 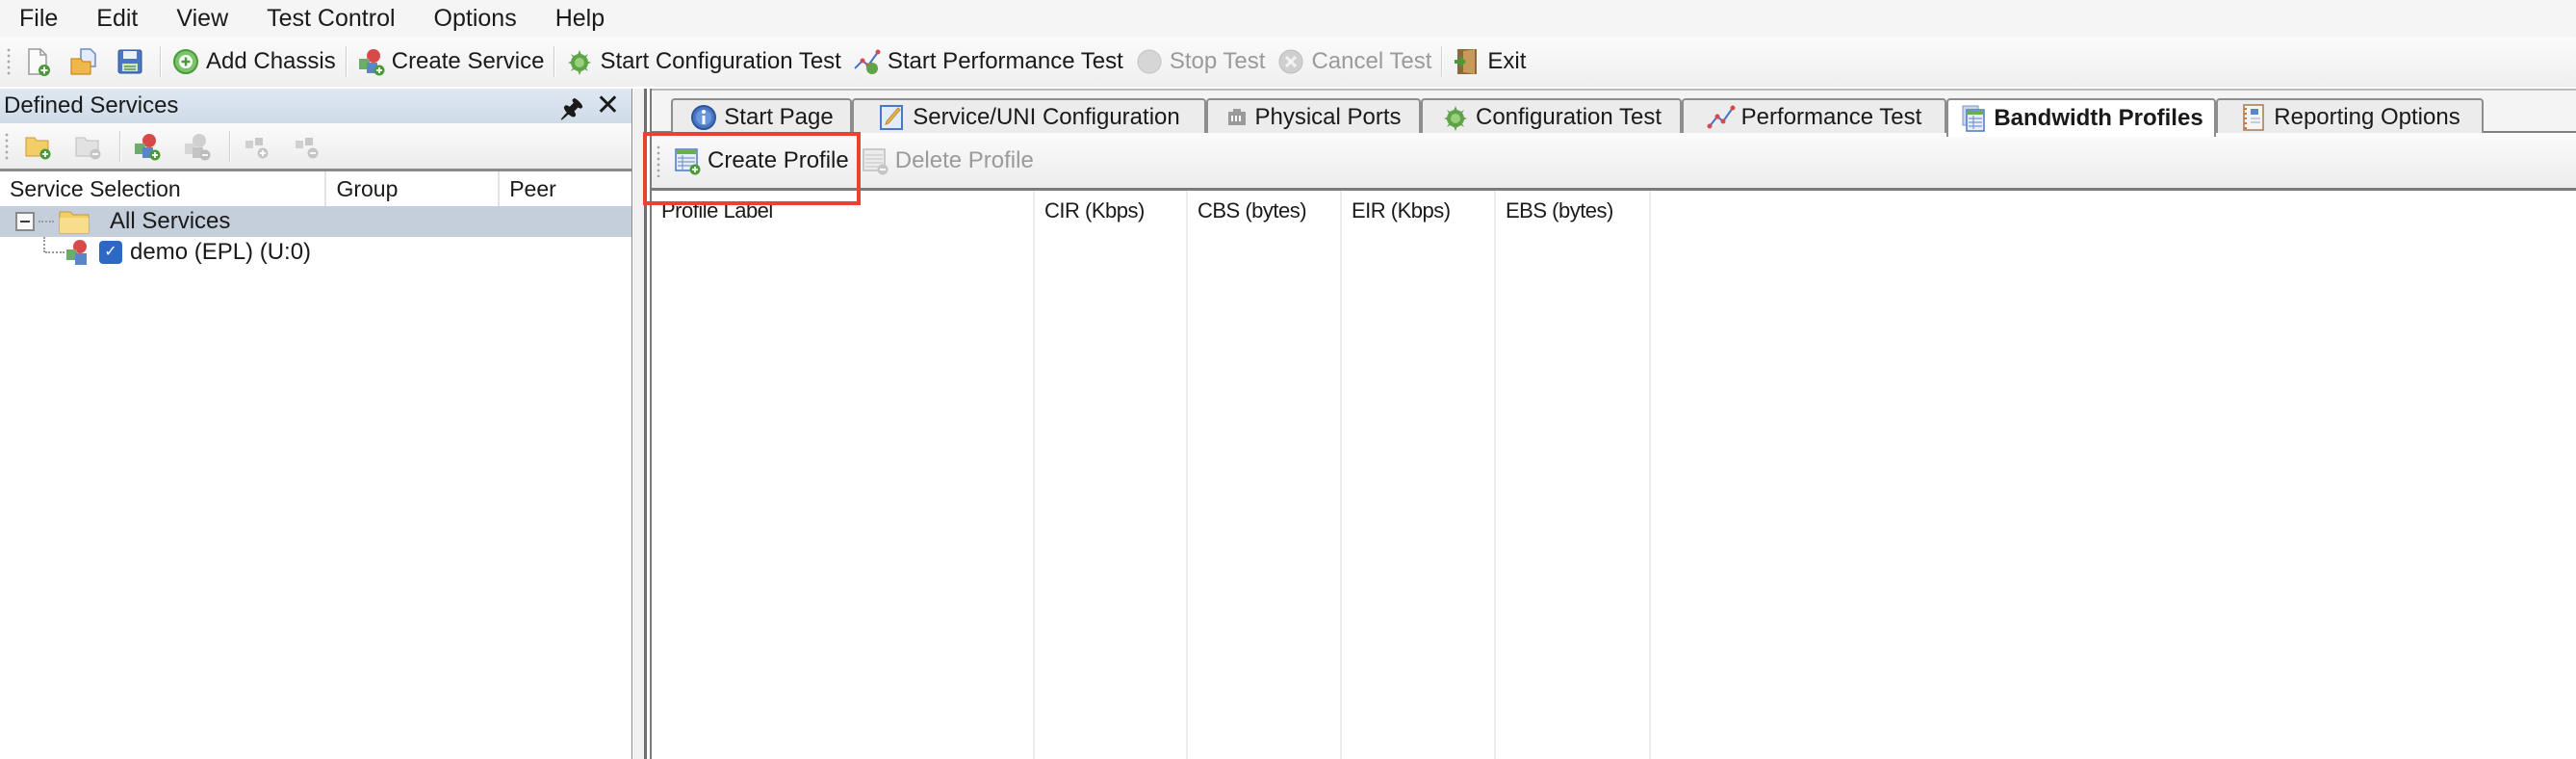 What do you see at coordinates (640, 424) in the screenshot?
I see `panel-splitter` at bounding box center [640, 424].